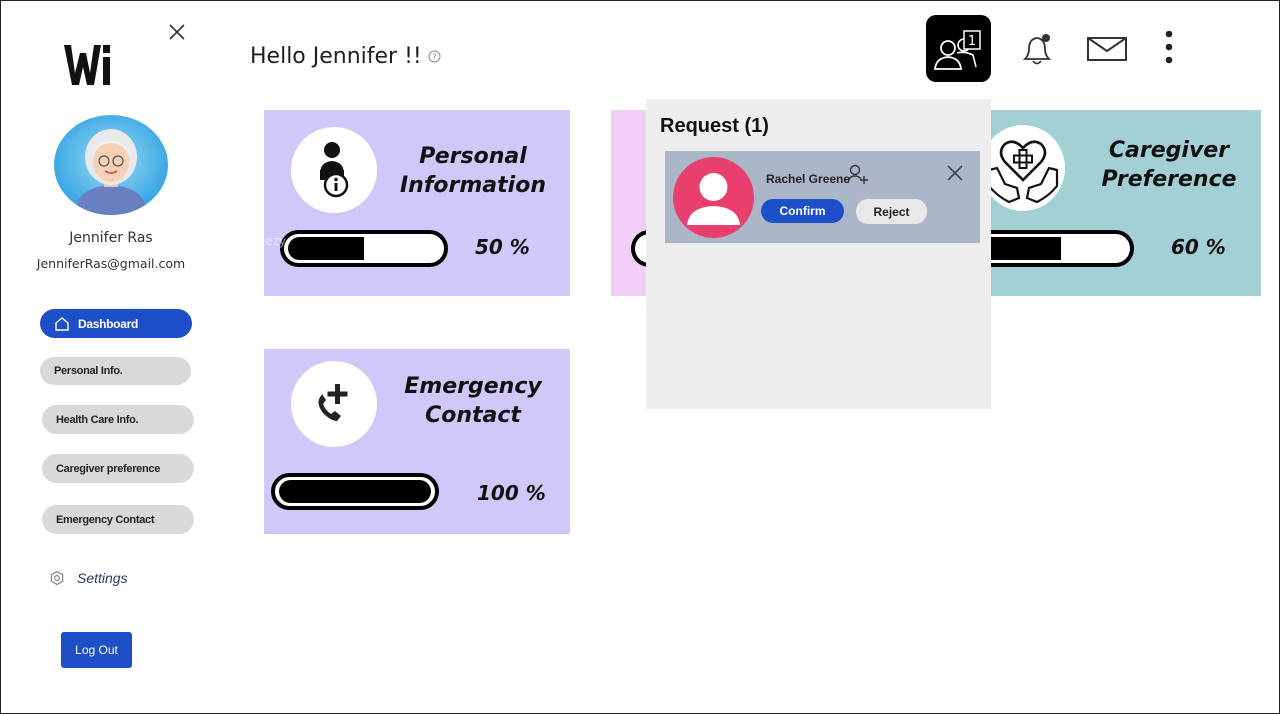 The width and height of the screenshot is (1280, 714). What do you see at coordinates (102, 578) in the screenshot?
I see `settings-label: Settings` at bounding box center [102, 578].